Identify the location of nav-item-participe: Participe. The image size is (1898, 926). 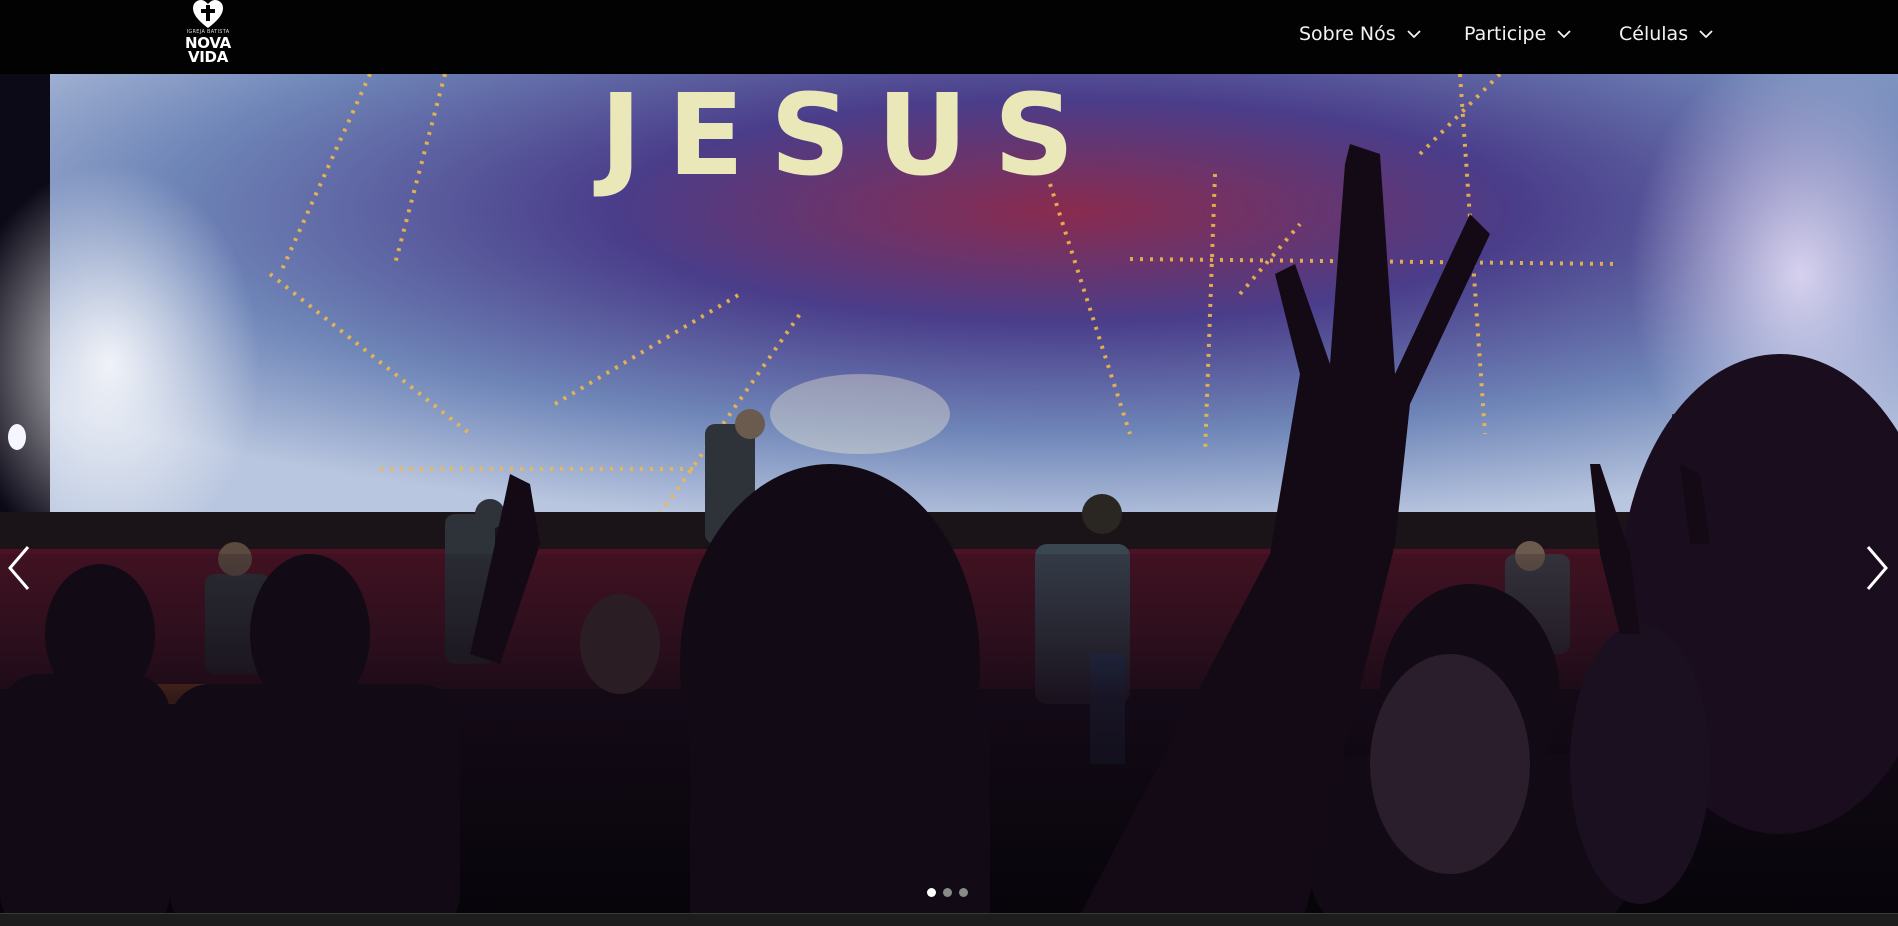
(1517, 34).